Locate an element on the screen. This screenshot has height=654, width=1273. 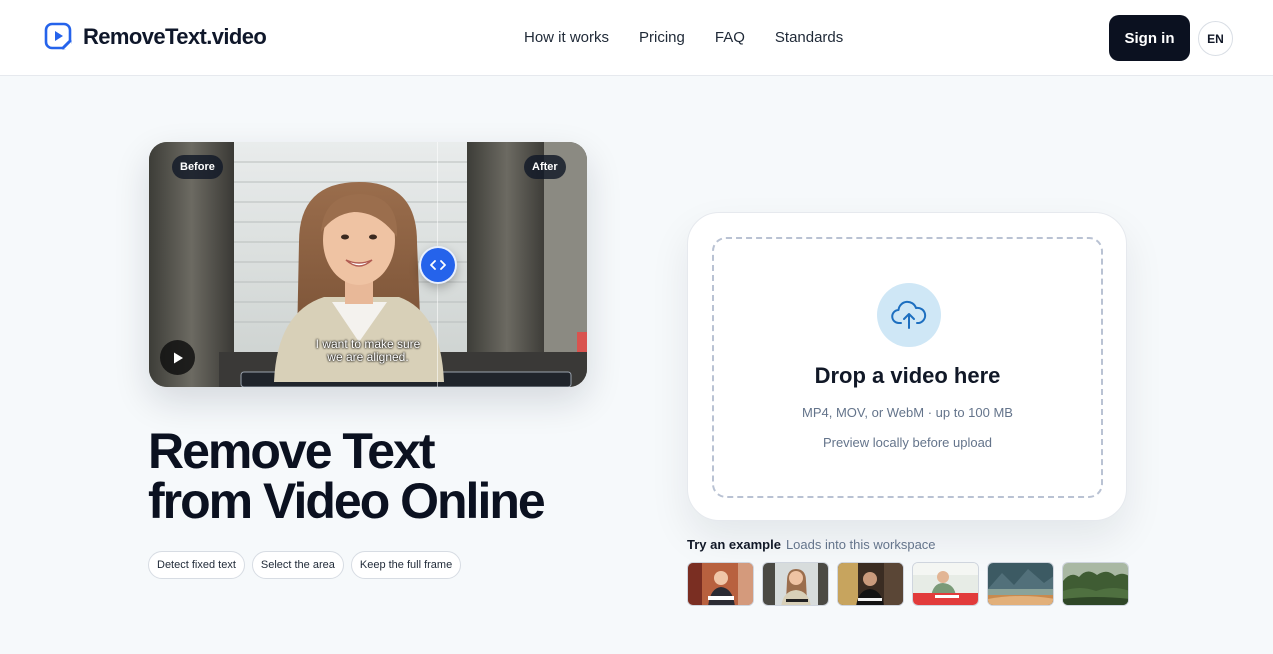
sign-in-button: Sign in is located at coordinates (1149, 38).